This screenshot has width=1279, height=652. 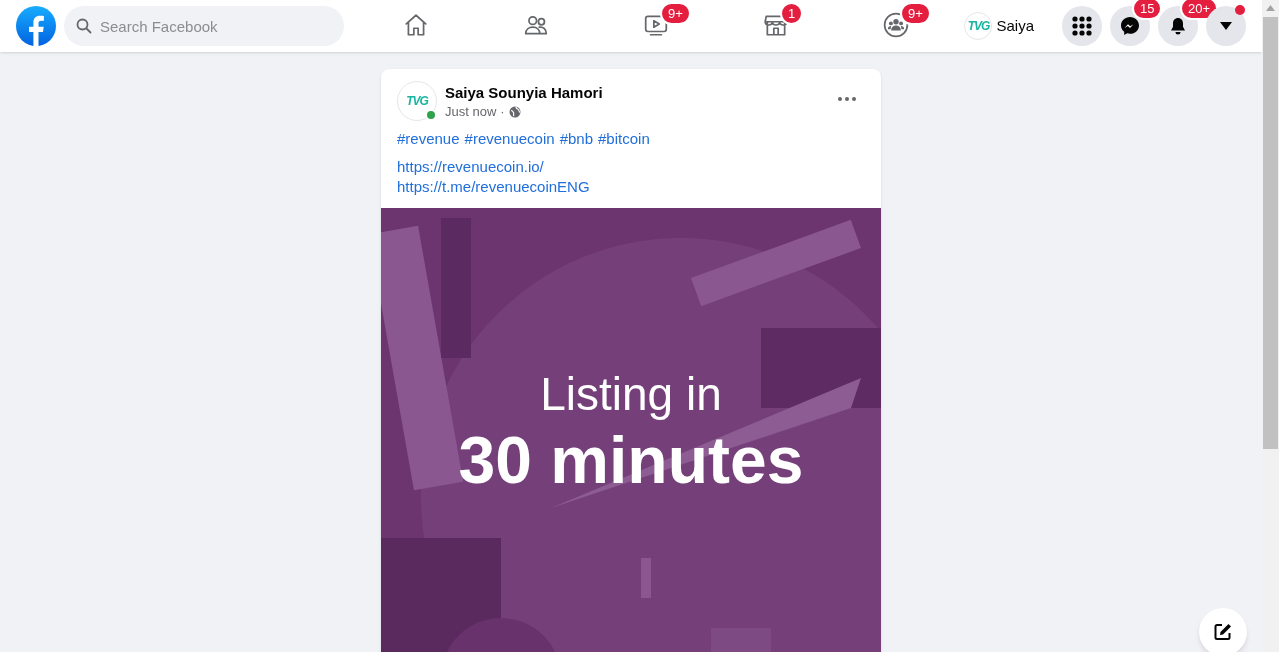 I want to click on author-name: Saiya Sounyia Hamori, so click(x=637, y=93).